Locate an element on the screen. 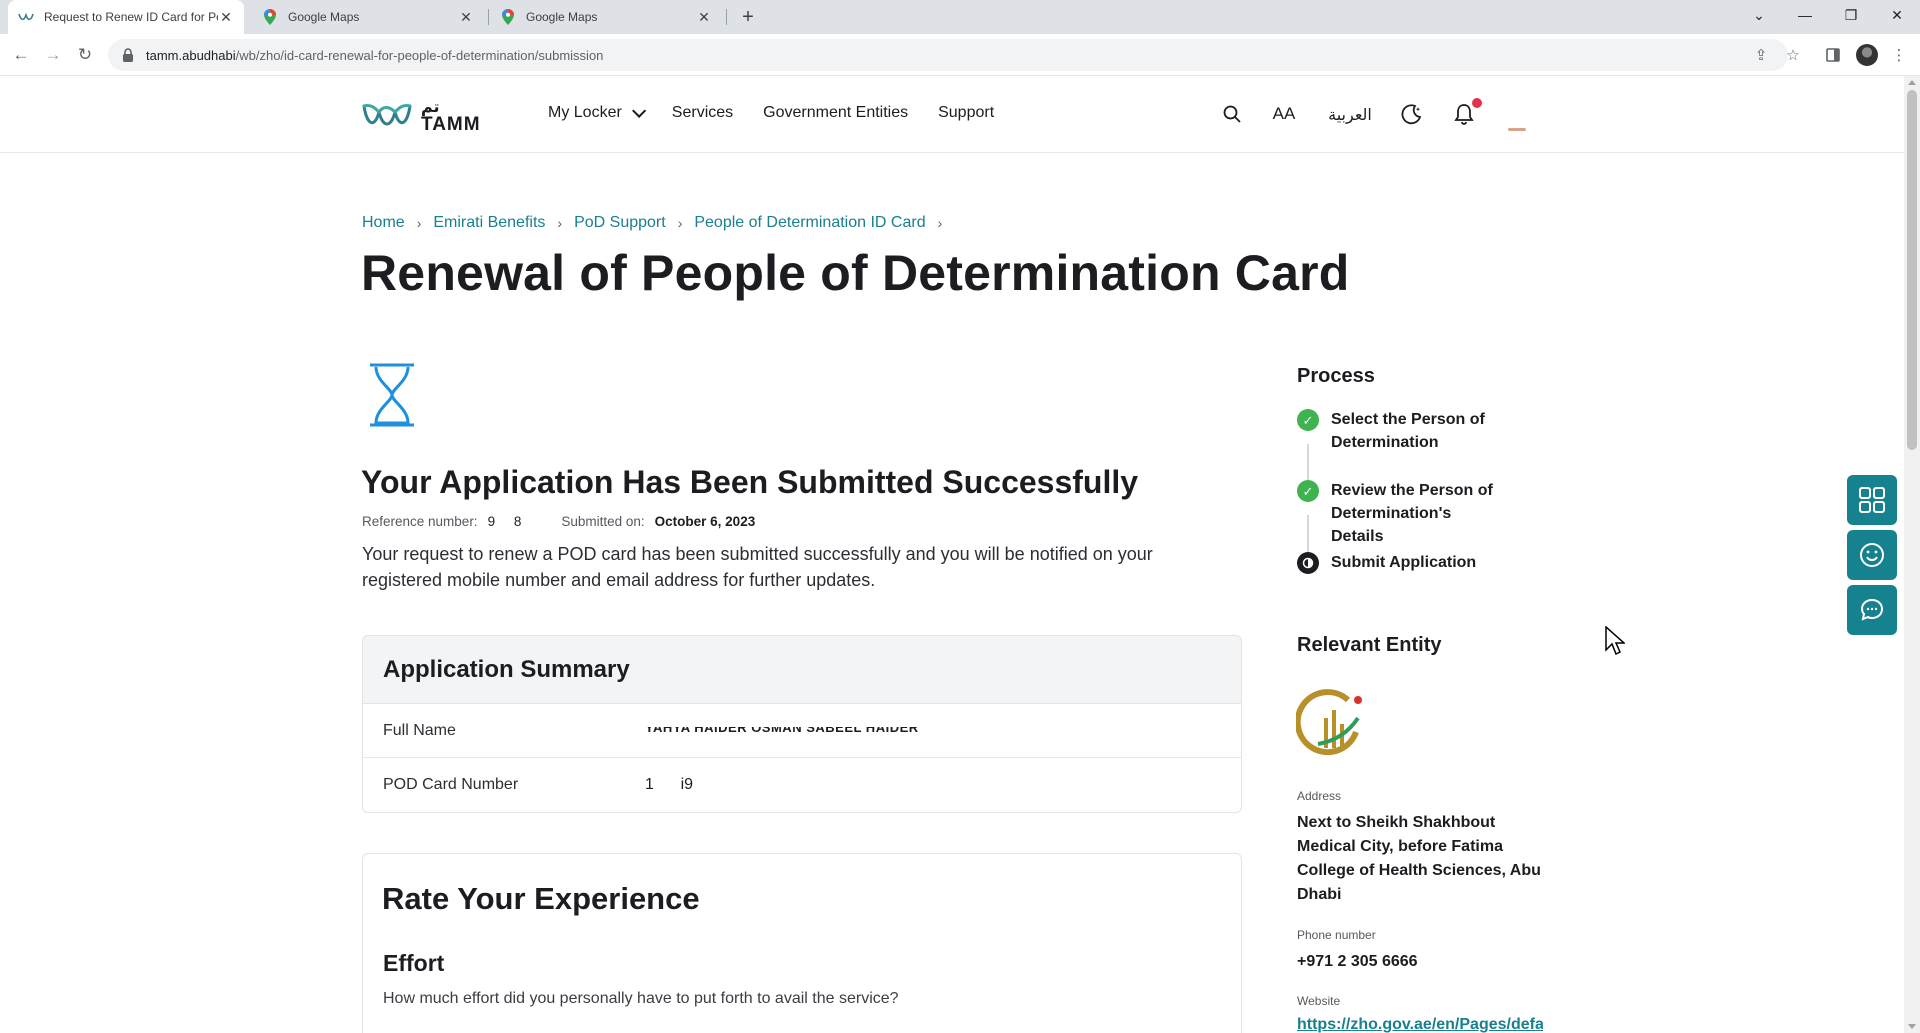  breadcrumb-pod-support: PoD Support is located at coordinates (620, 223).